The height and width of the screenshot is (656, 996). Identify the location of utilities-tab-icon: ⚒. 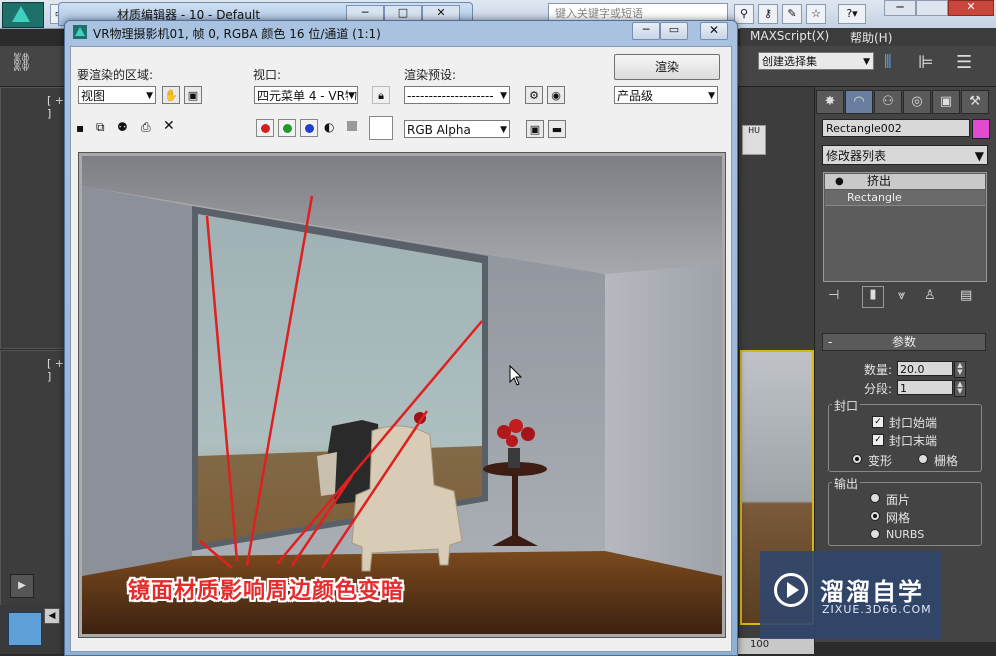
(975, 102).